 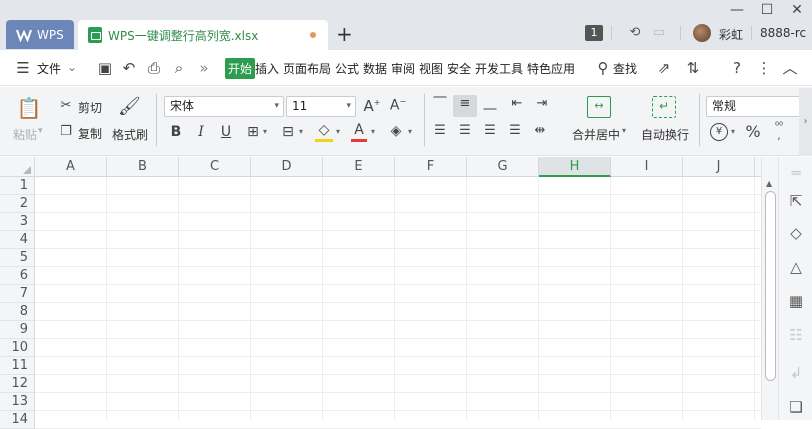 What do you see at coordinates (307, 68) in the screenshot?
I see `tab-page-layout: 页面布局` at bounding box center [307, 68].